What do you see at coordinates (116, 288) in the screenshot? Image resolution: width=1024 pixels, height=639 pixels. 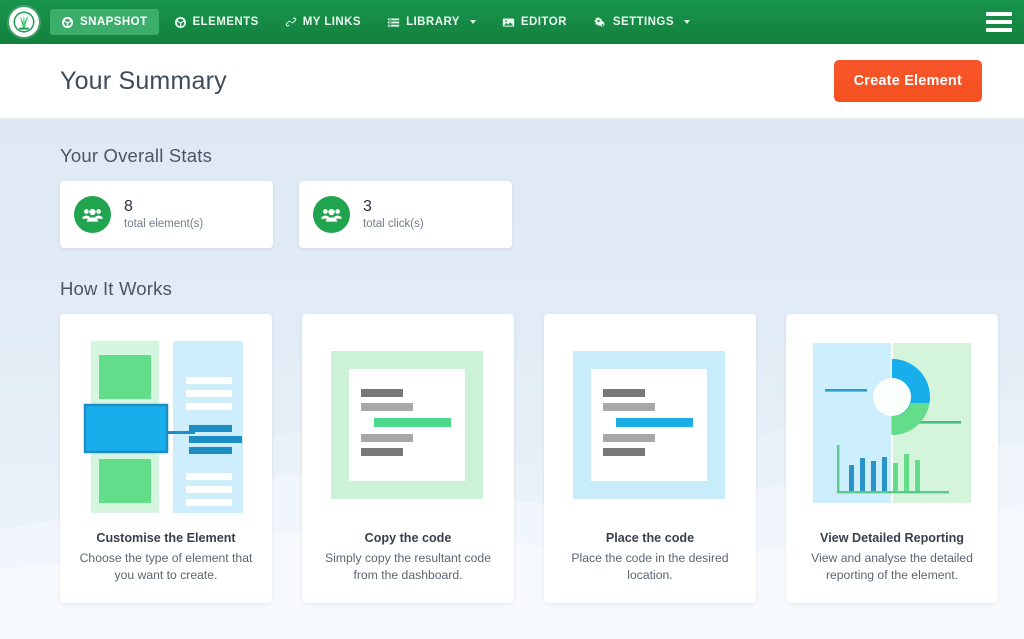 I see `how-it-works-title: How It Works` at bounding box center [116, 288].